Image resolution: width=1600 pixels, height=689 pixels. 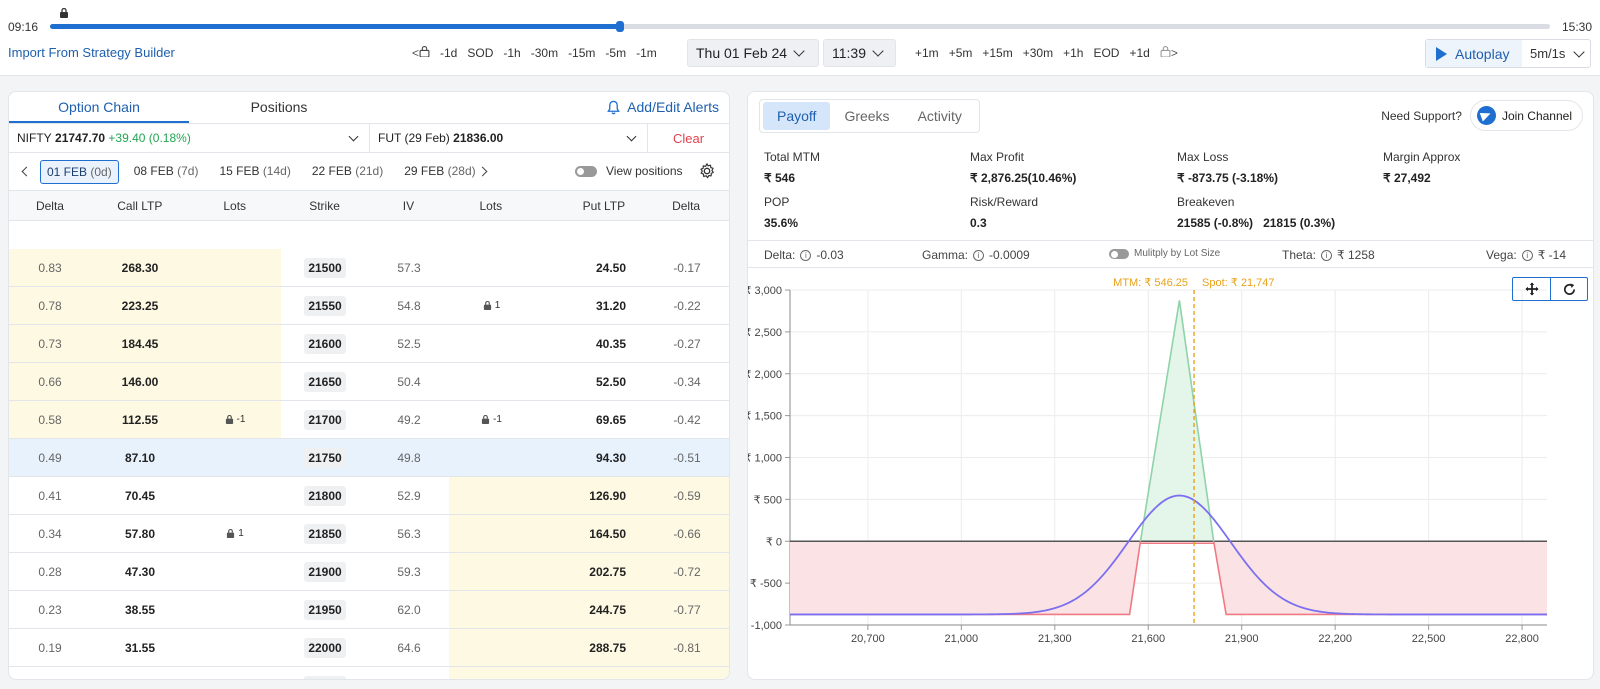 What do you see at coordinates (369, 673) in the screenshot?
I see `table-row: 0.1625.75 22050 67.1 331.65-0.84` at bounding box center [369, 673].